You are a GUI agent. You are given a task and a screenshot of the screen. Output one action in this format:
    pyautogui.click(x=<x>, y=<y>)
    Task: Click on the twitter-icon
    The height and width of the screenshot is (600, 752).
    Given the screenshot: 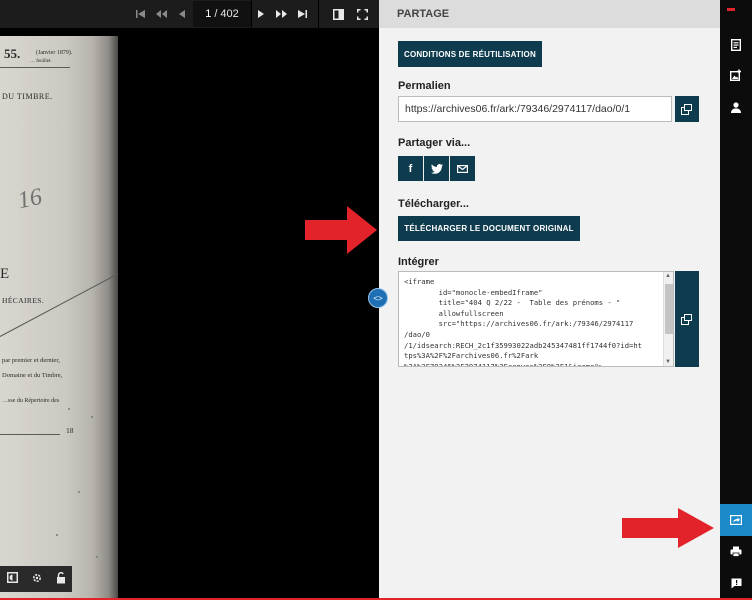 What is the action you would take?
    pyautogui.click(x=436, y=168)
    